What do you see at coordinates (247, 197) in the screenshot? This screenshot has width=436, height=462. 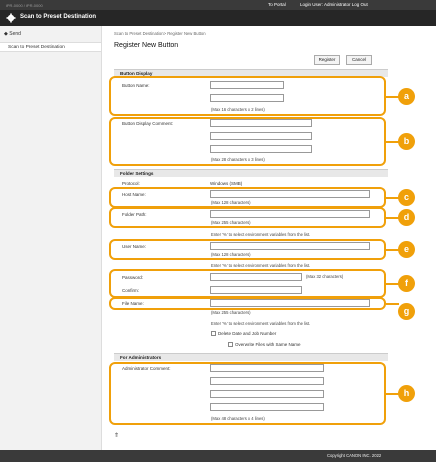 I see `highlight-c` at bounding box center [247, 197].